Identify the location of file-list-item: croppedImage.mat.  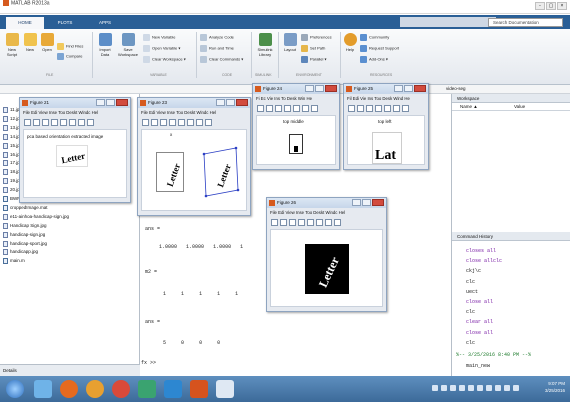
(25, 207).